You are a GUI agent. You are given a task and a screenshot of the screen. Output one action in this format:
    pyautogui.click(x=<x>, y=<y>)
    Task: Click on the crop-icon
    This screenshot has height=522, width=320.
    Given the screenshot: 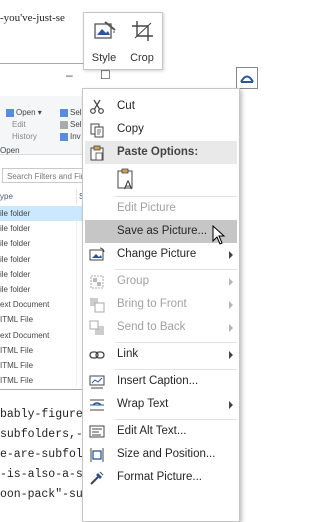 What is the action you would take?
    pyautogui.click(x=142, y=31)
    